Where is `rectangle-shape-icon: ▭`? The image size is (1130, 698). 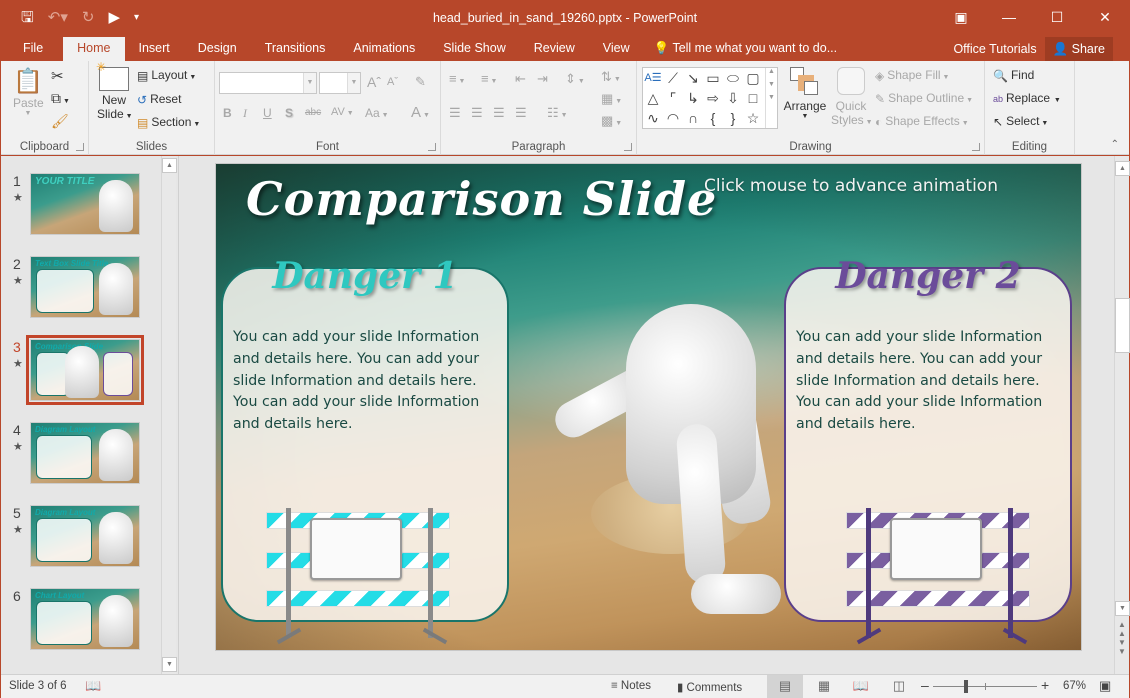 rectangle-shape-icon: ▭ is located at coordinates (713, 78).